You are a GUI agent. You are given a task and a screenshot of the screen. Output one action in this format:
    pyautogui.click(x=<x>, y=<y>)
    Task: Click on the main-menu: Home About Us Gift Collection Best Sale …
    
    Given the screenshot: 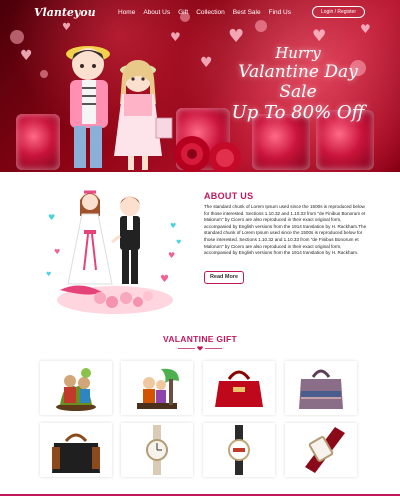 What is the action you would take?
    pyautogui.click(x=204, y=12)
    